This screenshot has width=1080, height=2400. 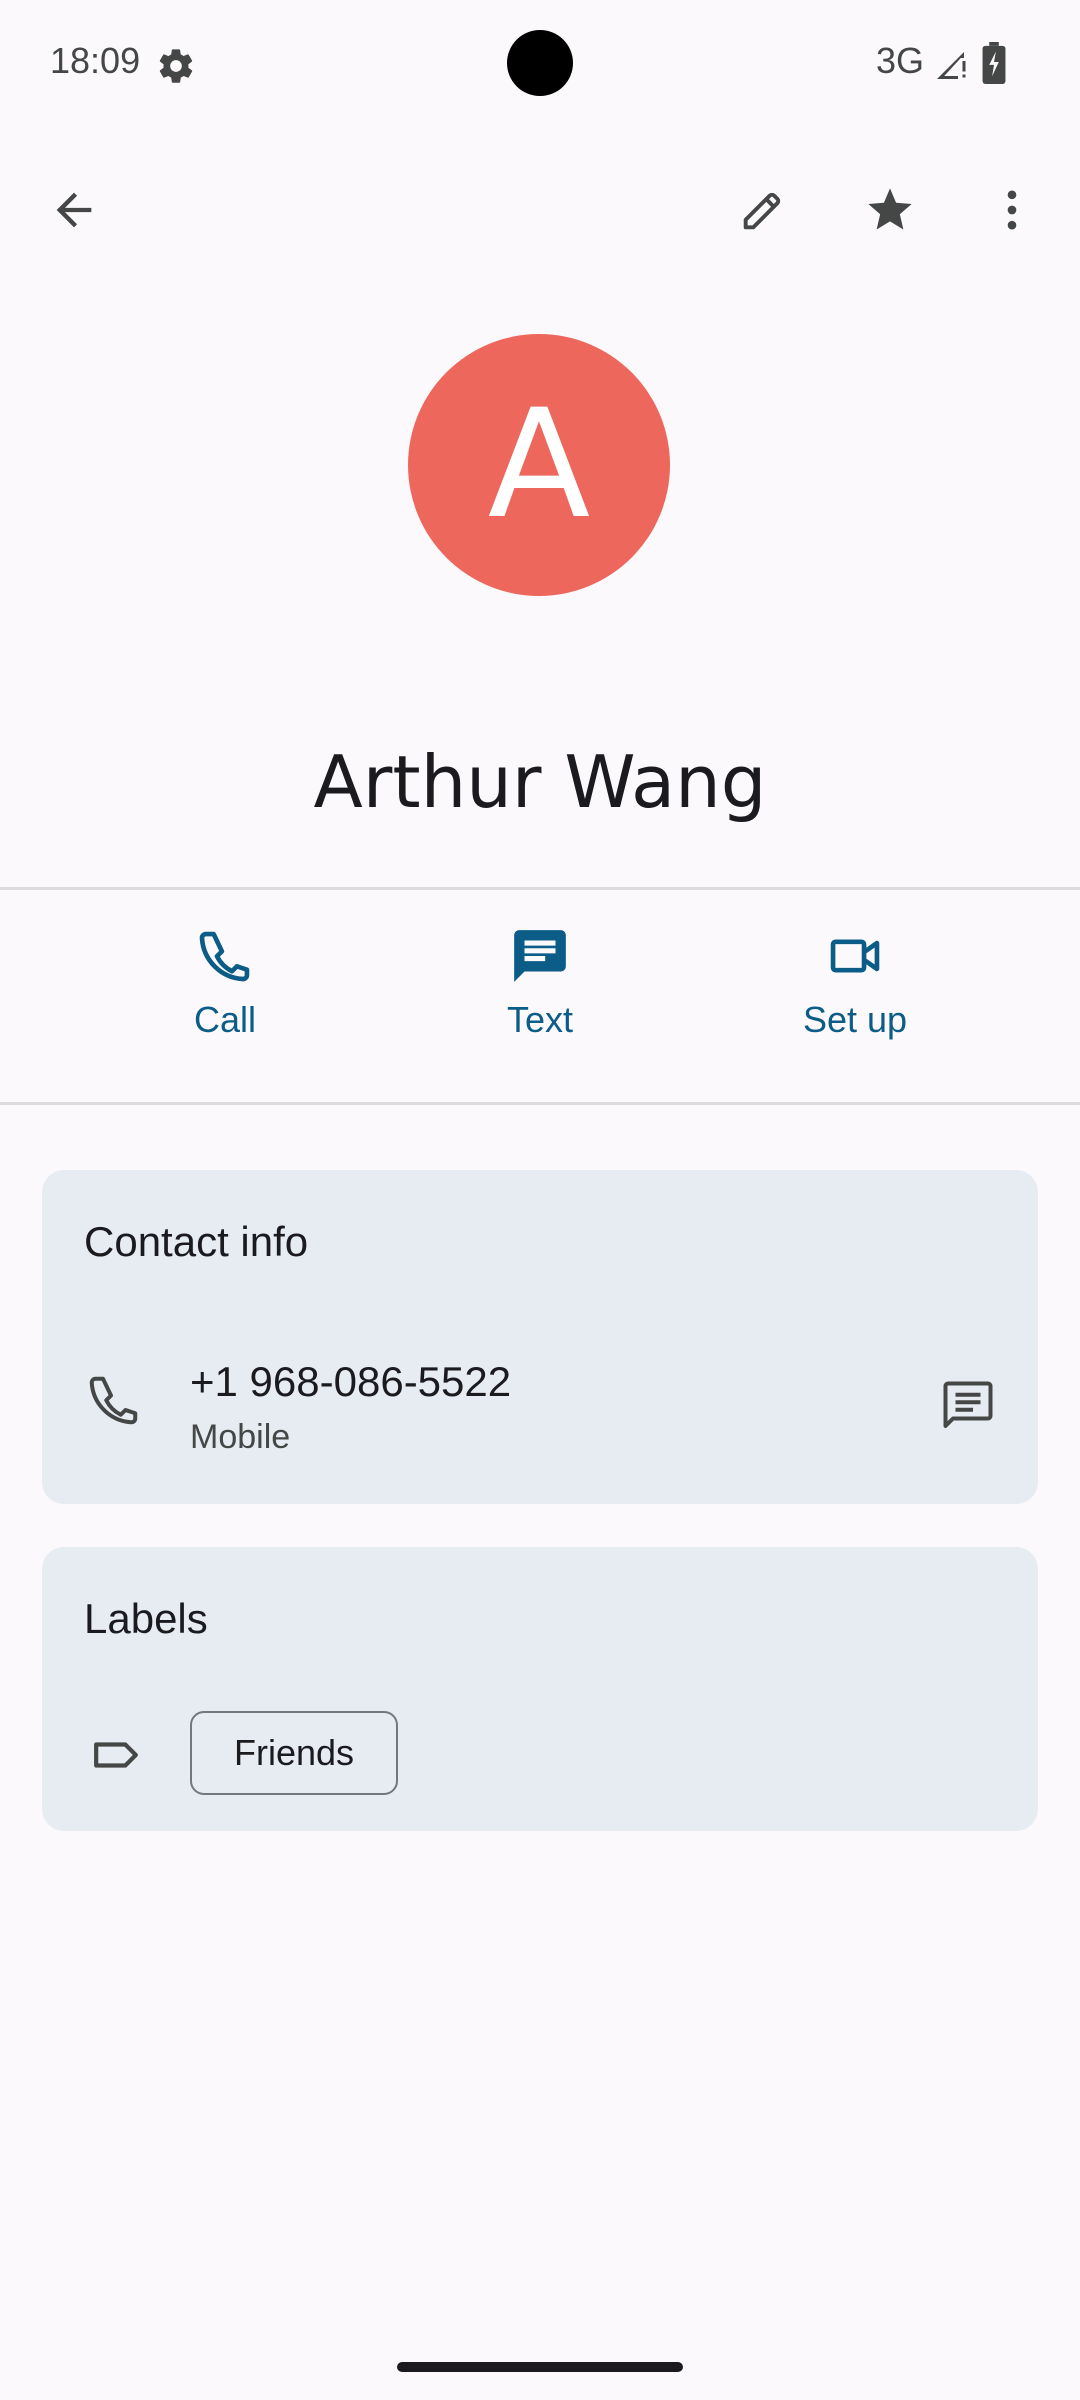 I want to click on settings-gear-icon, so click(x=176, y=66).